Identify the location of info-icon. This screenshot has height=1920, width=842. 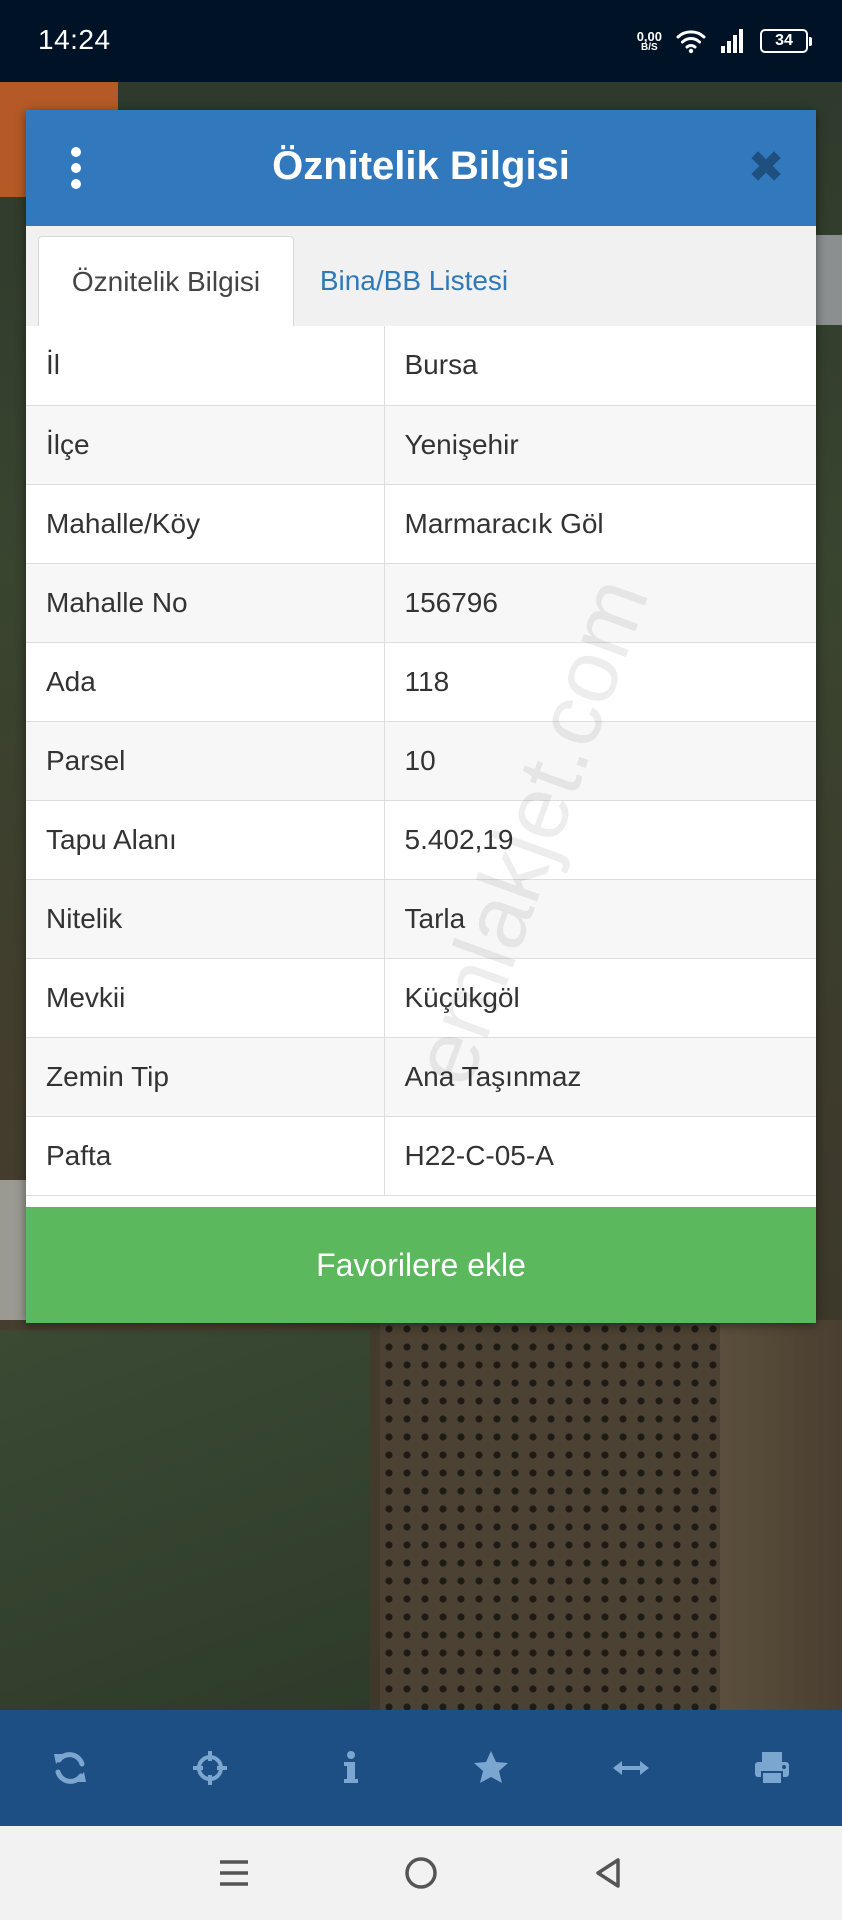
(351, 1768).